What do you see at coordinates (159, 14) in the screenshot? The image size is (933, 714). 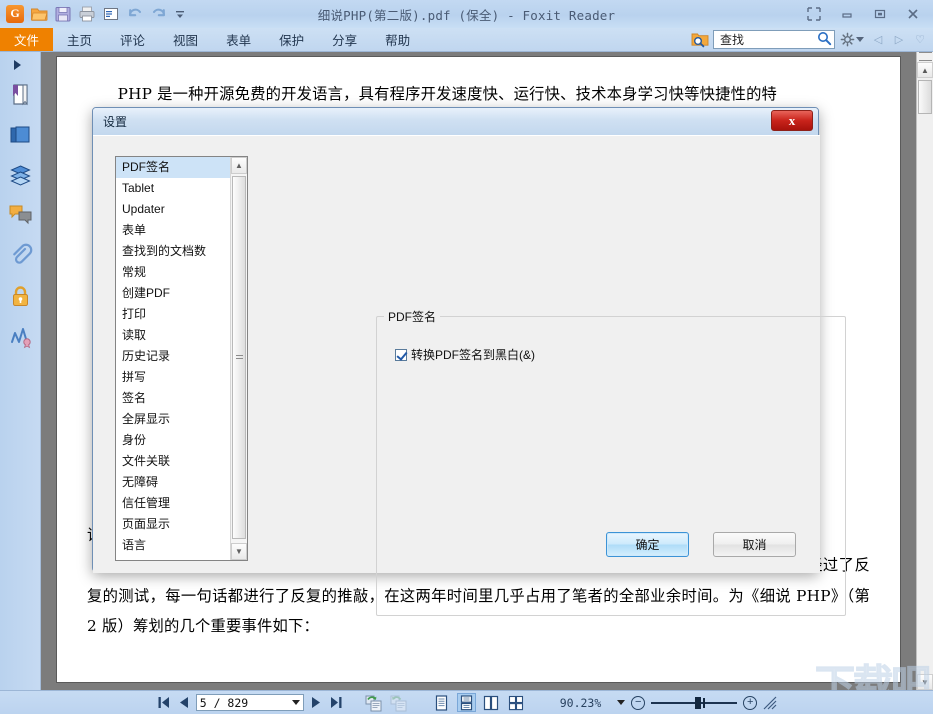 I see `redo-icon` at bounding box center [159, 14].